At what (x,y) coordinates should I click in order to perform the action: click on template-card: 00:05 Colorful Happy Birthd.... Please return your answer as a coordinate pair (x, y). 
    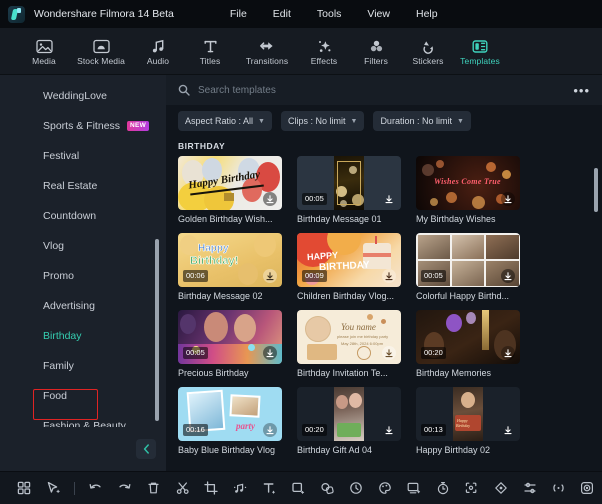
    Looking at the image, I should click on (468, 267).